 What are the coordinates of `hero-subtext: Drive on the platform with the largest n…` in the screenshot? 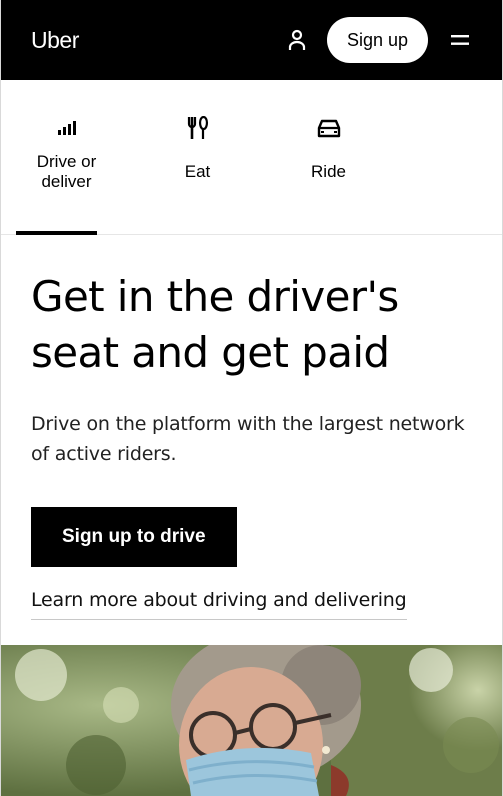 It's located at (248, 439).